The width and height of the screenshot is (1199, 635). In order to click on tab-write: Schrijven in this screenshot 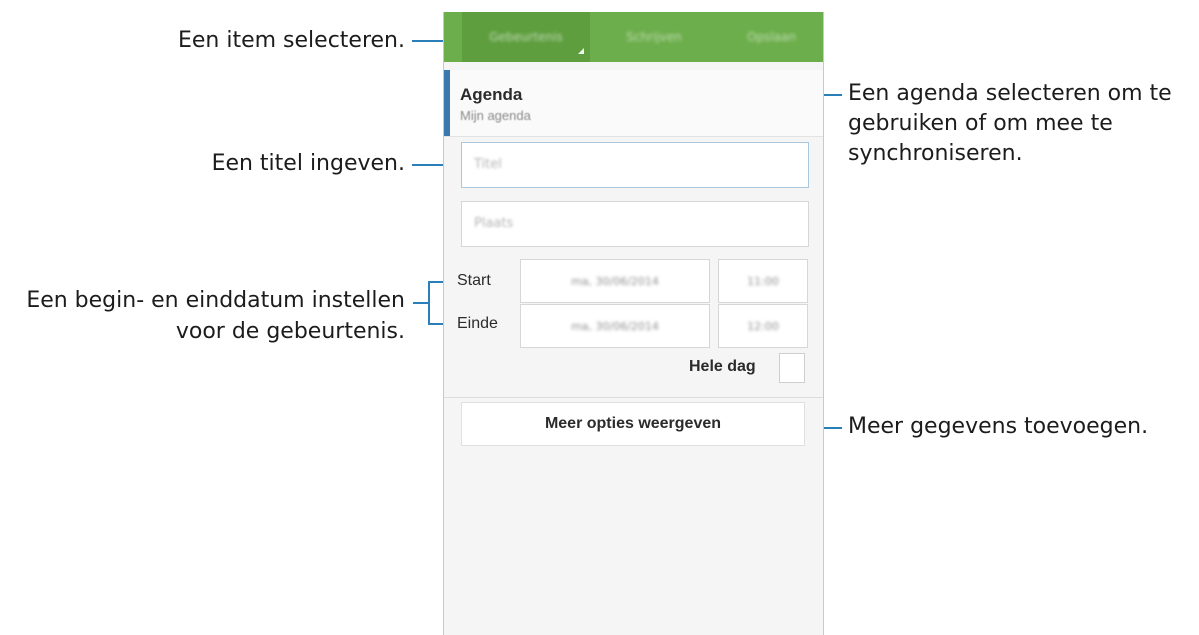, I will do `click(654, 37)`.